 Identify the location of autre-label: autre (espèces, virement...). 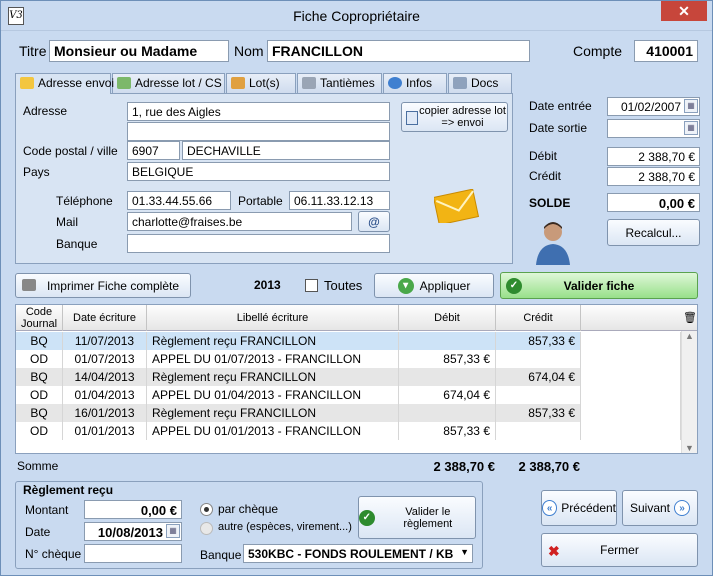
(285, 527).